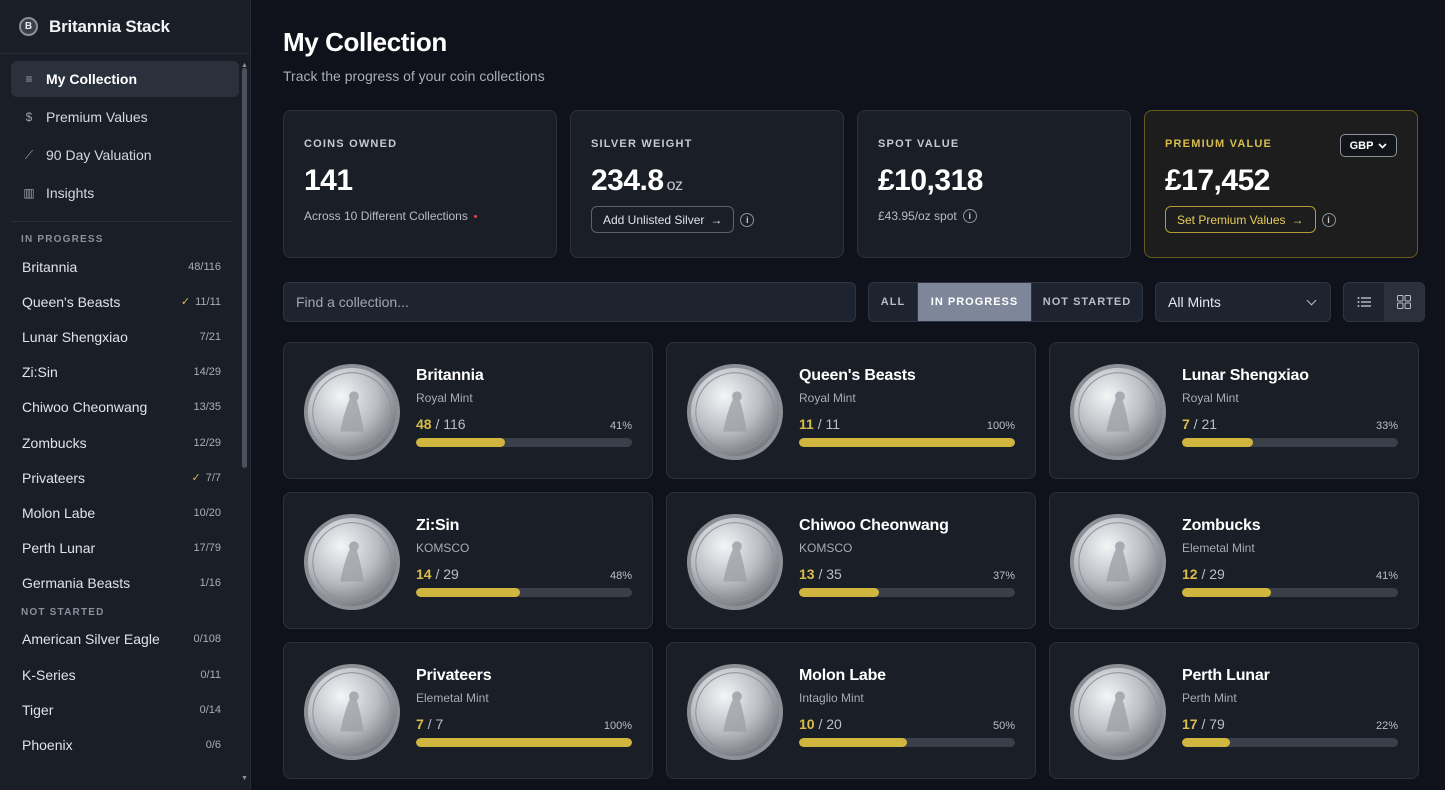 The height and width of the screenshot is (790, 1445). I want to click on stat-label: COINS OWNED, so click(351, 144).